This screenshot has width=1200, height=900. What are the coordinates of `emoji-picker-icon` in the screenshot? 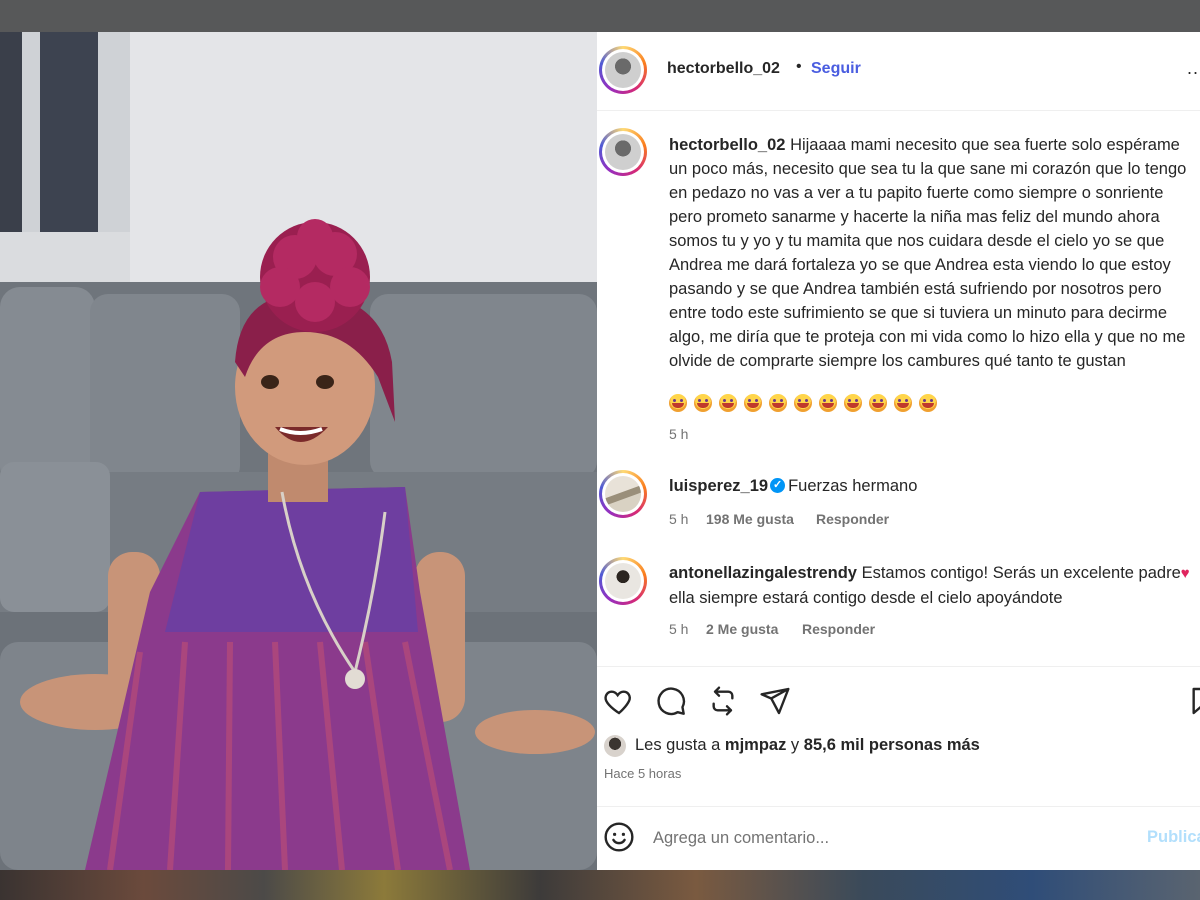 It's located at (619, 837).